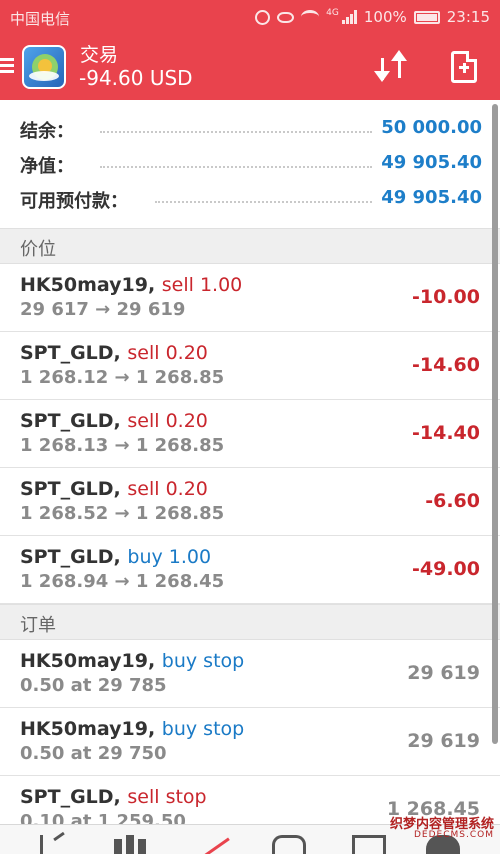  I want to click on clock: 23:15, so click(468, 17).